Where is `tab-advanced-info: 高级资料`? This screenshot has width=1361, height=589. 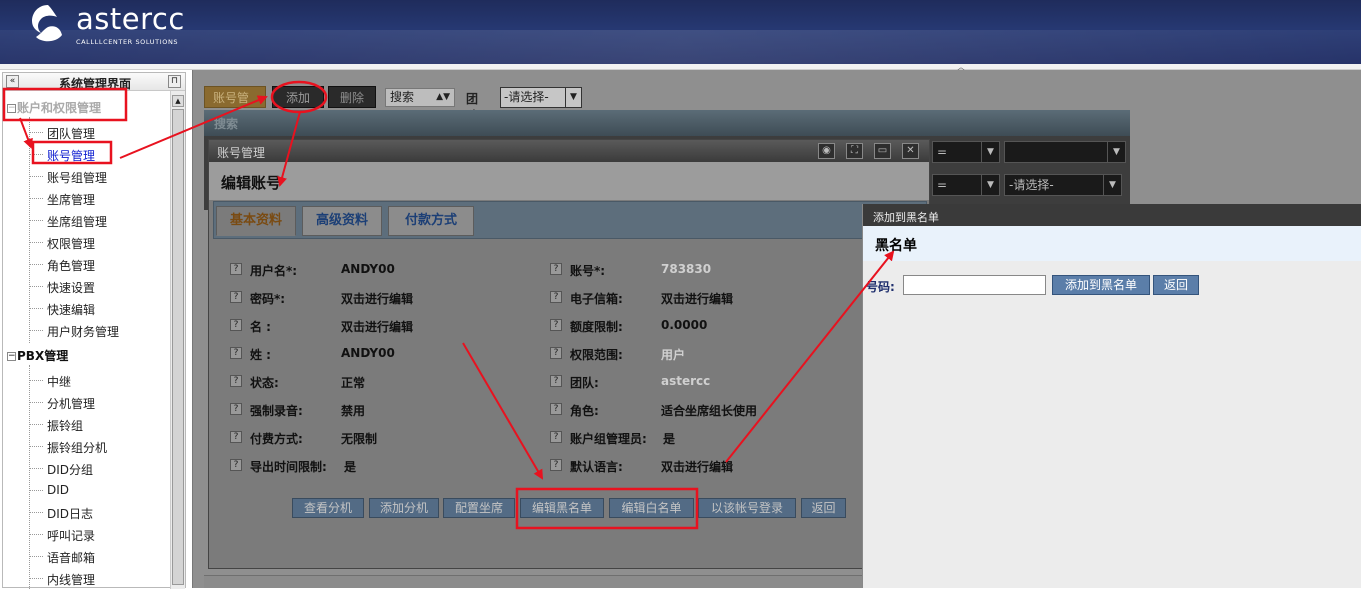
tab-advanced-info: 高级资料 is located at coordinates (342, 221).